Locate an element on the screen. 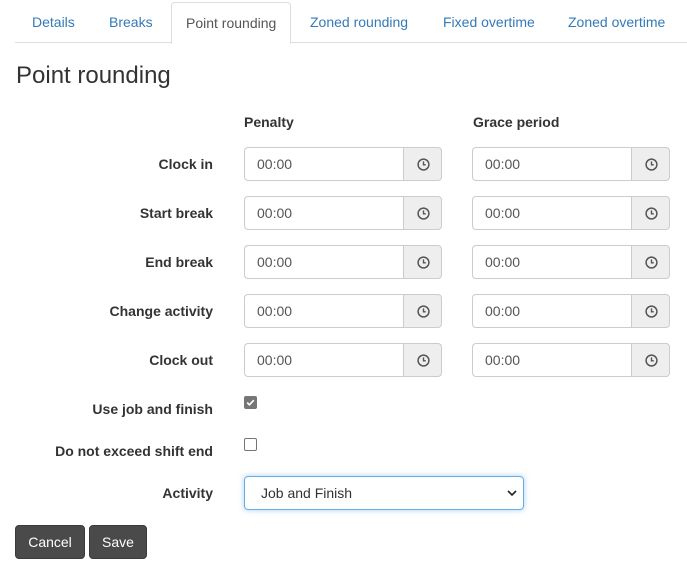  use-job-and-finish-checkbox is located at coordinates (250, 402).